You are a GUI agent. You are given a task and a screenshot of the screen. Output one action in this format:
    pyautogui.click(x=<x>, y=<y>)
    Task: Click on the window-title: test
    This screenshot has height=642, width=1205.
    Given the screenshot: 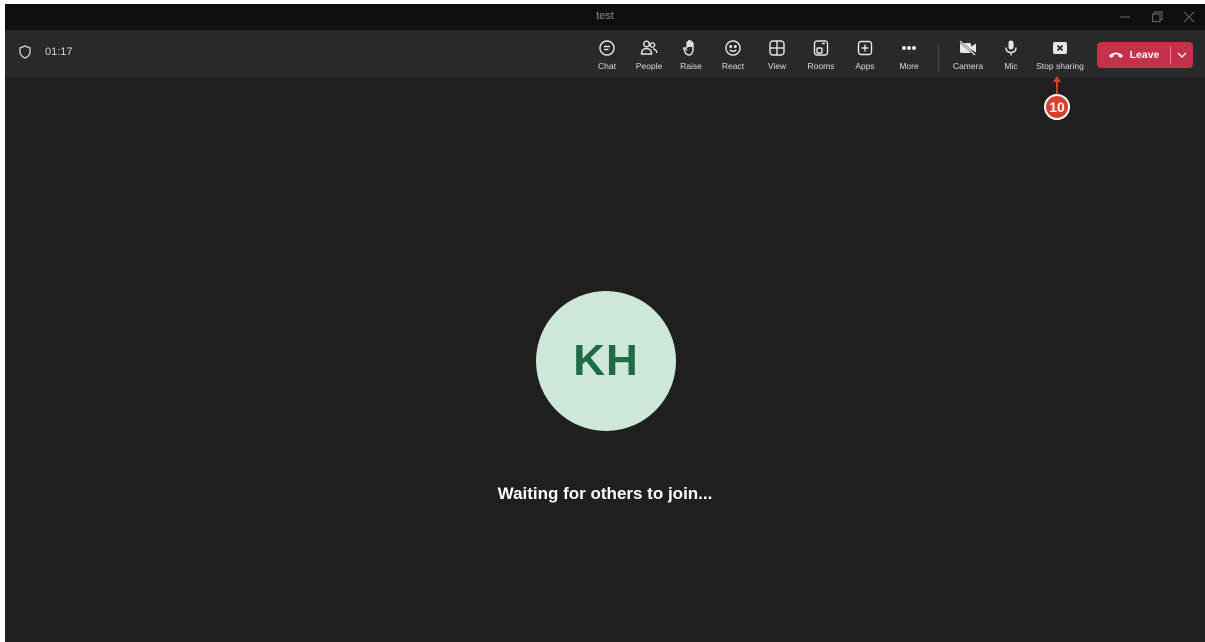 What is the action you would take?
    pyautogui.click(x=605, y=16)
    